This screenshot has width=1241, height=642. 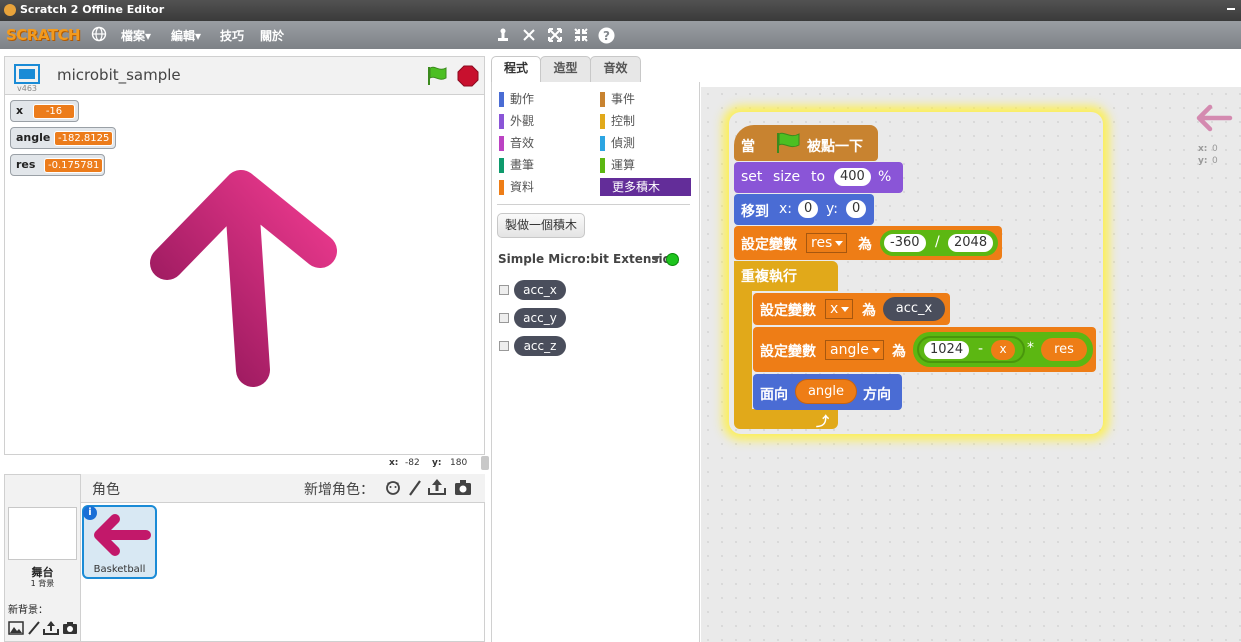 I want to click on category-pen: 畫筆, so click(x=544, y=165).